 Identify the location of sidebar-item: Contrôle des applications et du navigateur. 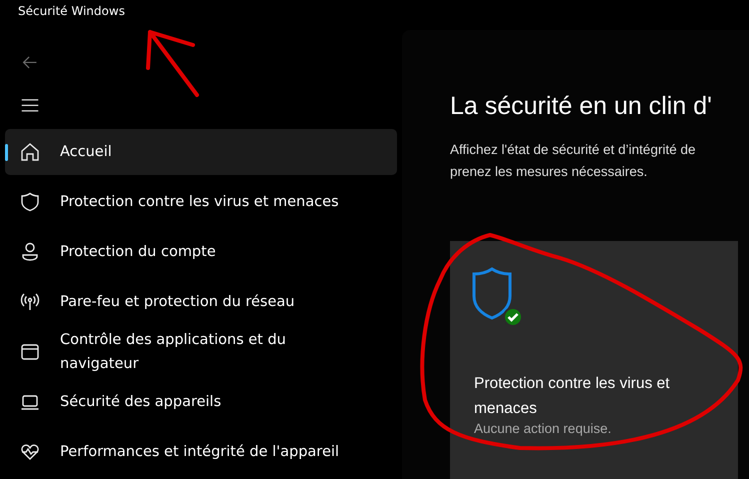
(201, 351).